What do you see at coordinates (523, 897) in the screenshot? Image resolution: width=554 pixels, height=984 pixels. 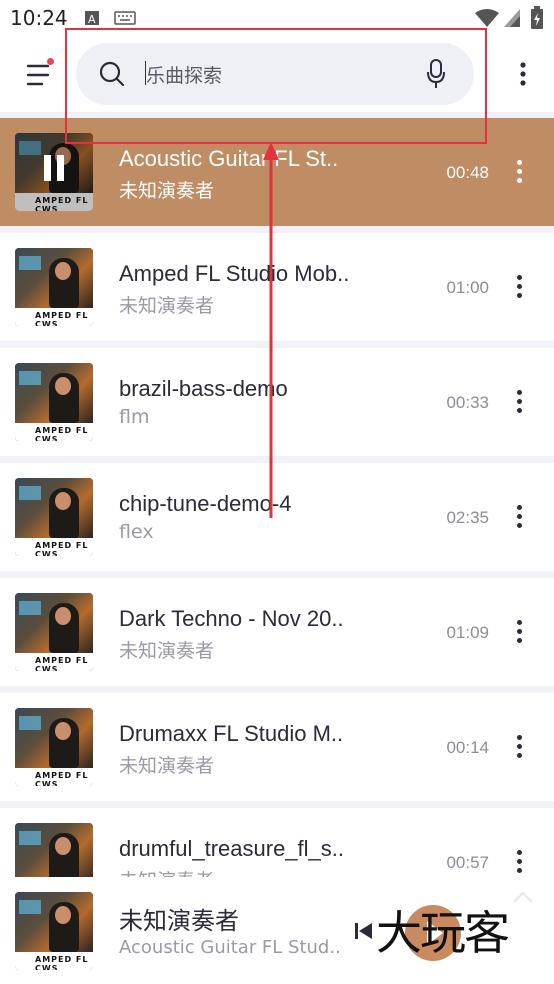 I see `chevron-up-icon` at bounding box center [523, 897].